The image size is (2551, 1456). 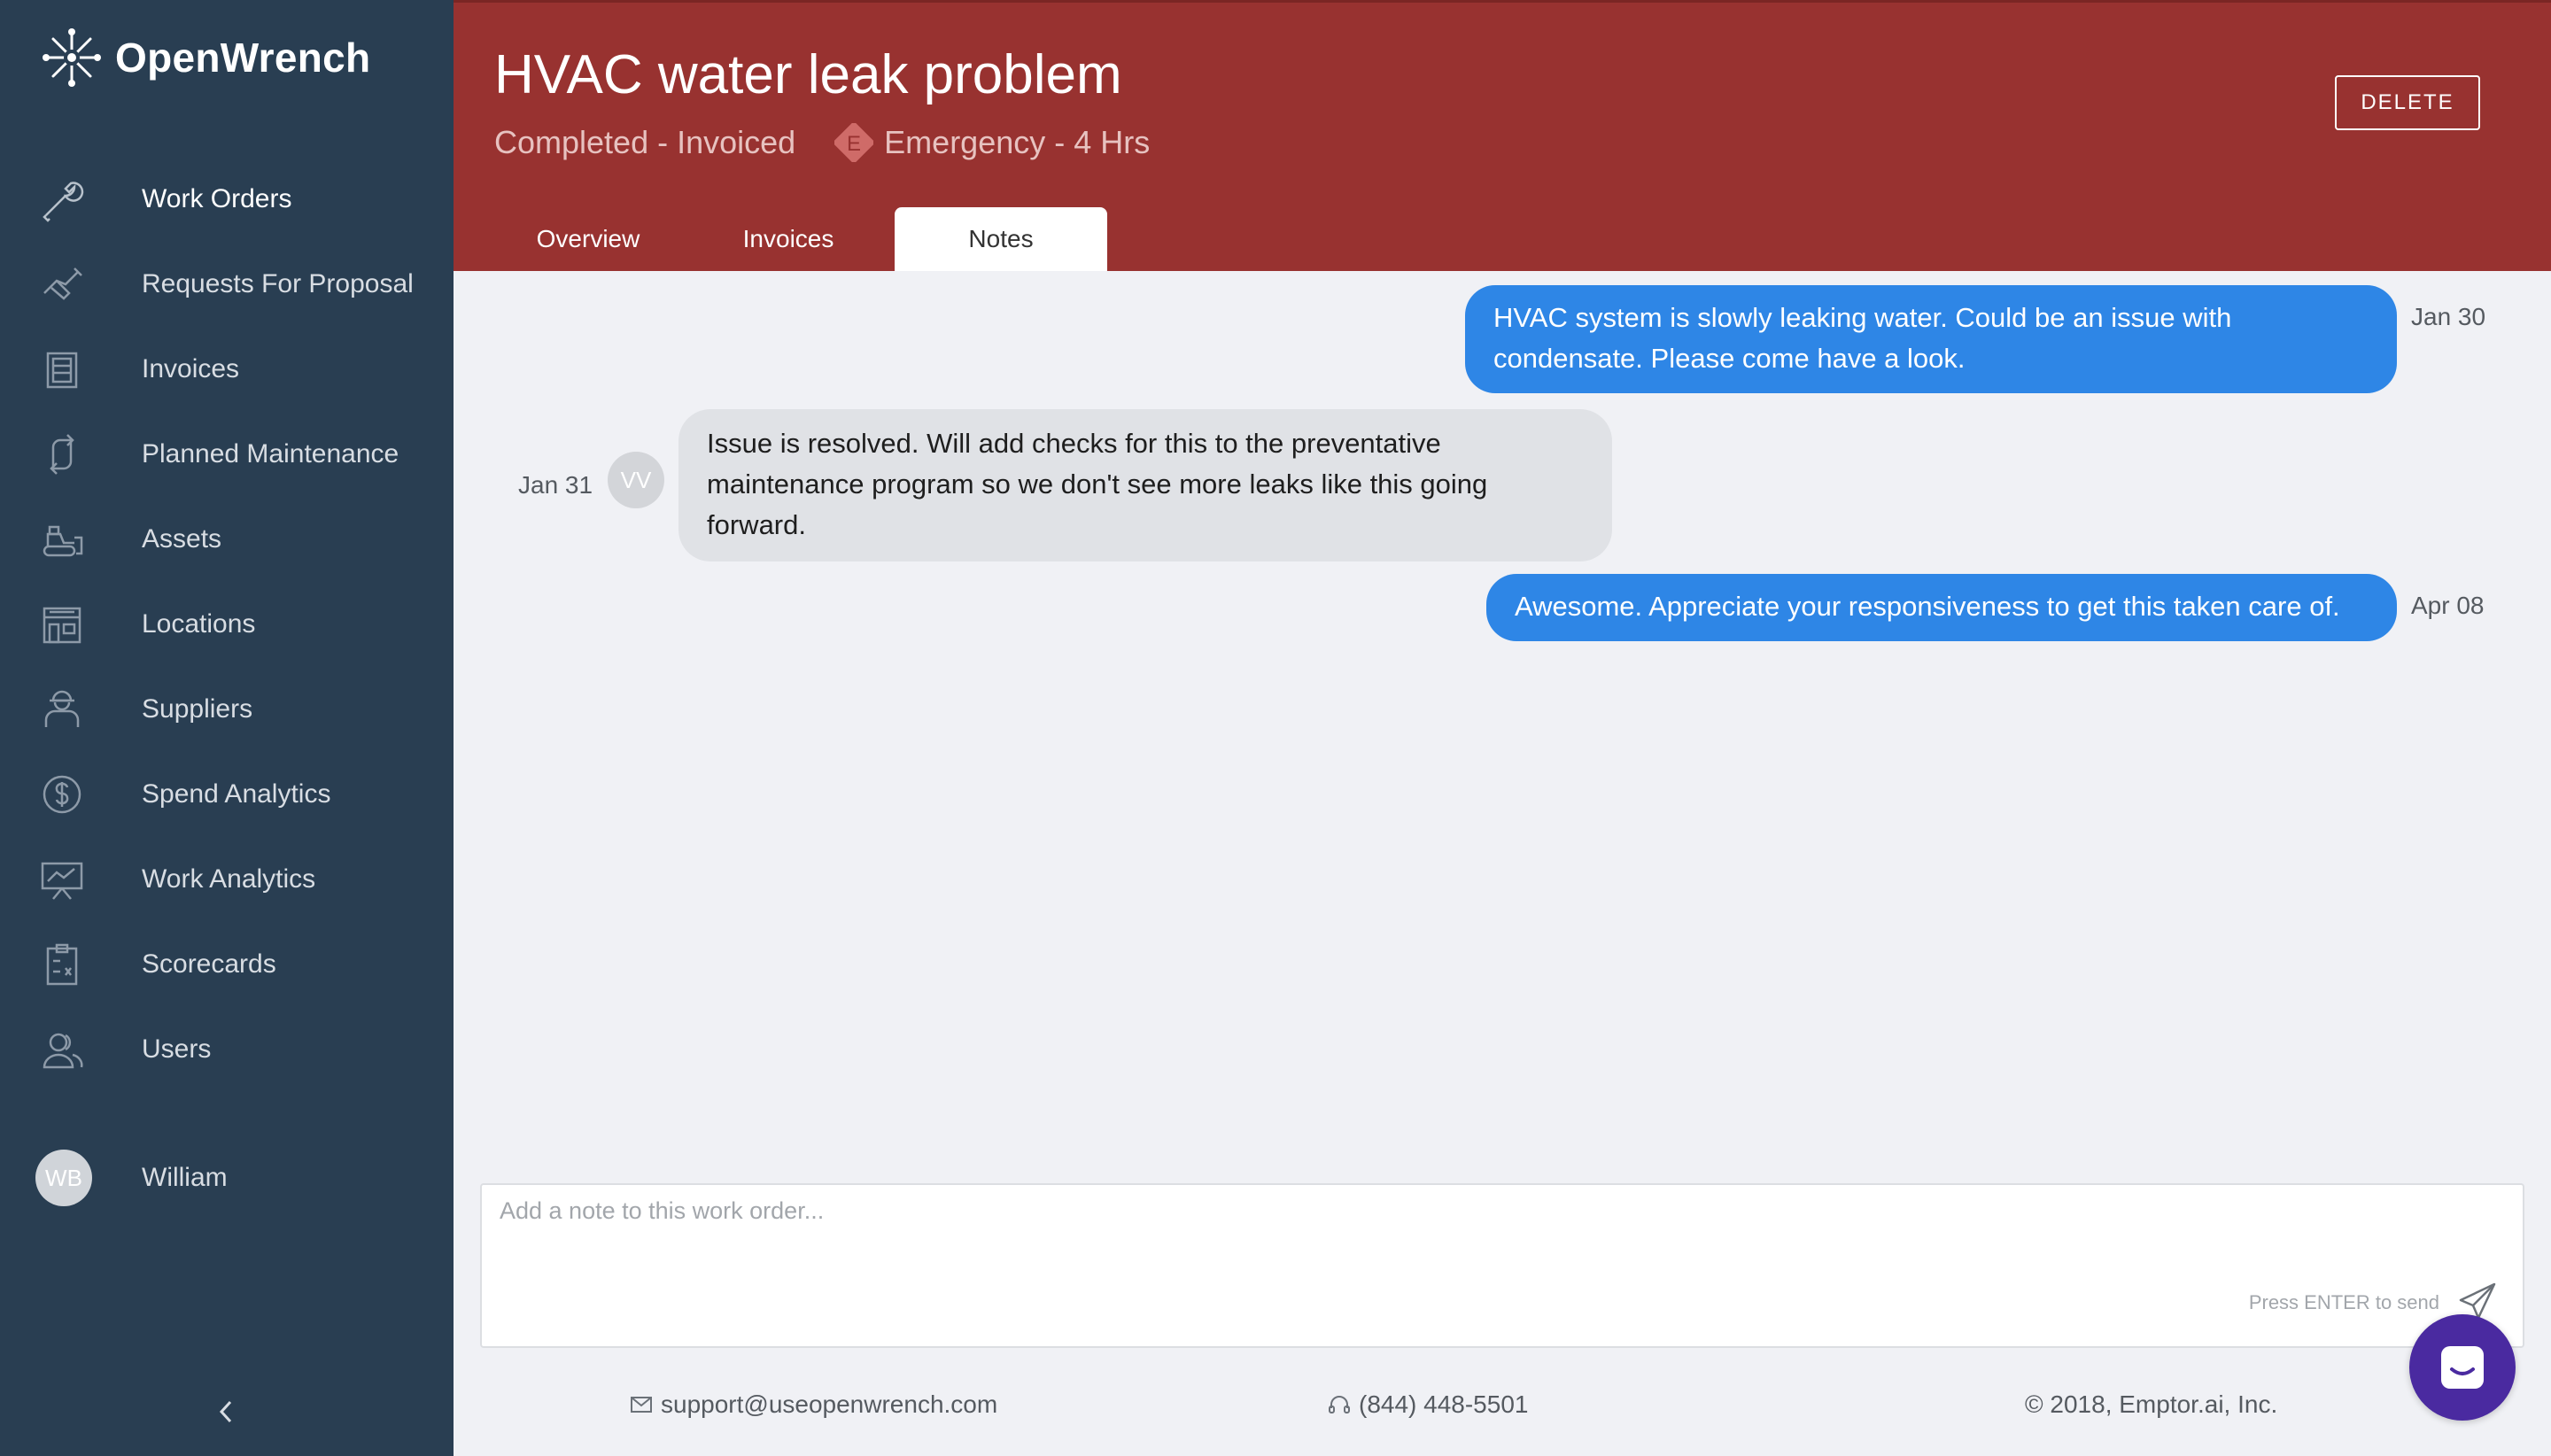 I want to click on sidebar-item-label: Planned Maintenance, so click(x=270, y=454).